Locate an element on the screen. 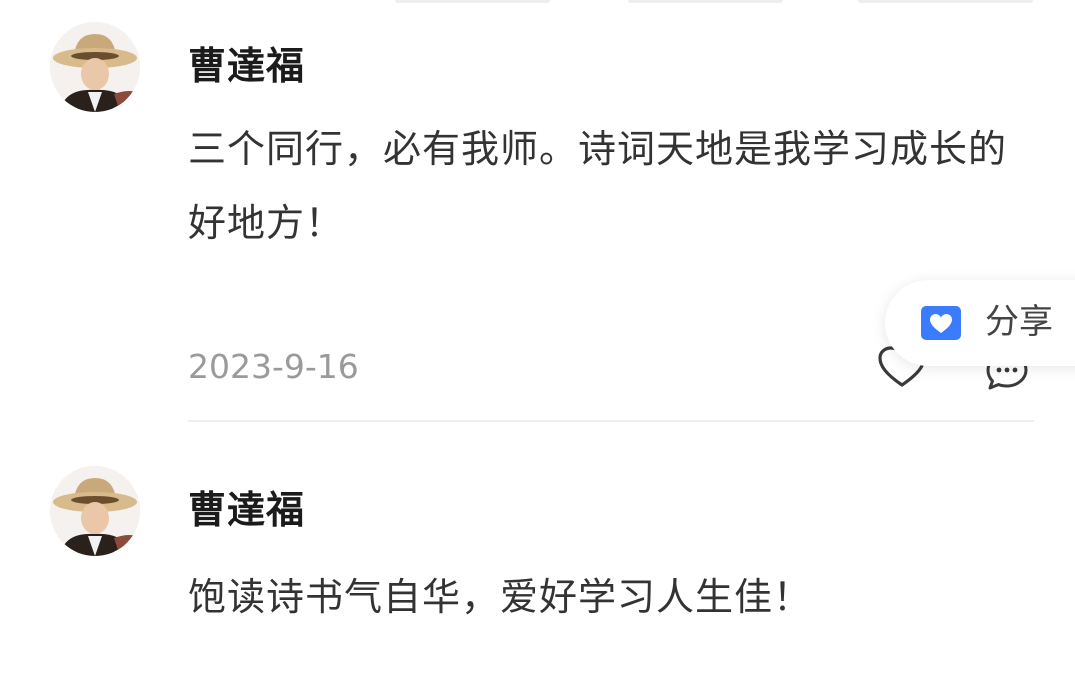 The width and height of the screenshot is (1075, 693). share-label: 分享 is located at coordinates (1019, 322).